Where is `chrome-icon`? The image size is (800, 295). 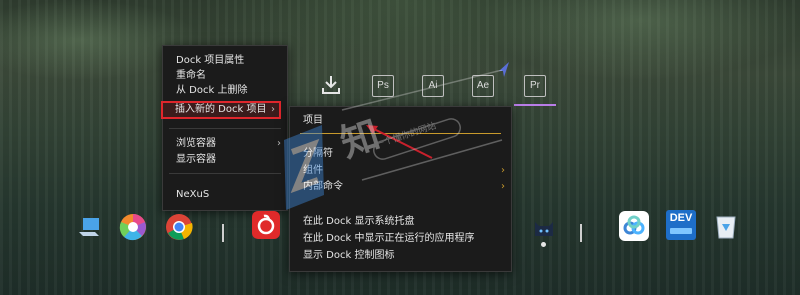 chrome-icon is located at coordinates (179, 229).